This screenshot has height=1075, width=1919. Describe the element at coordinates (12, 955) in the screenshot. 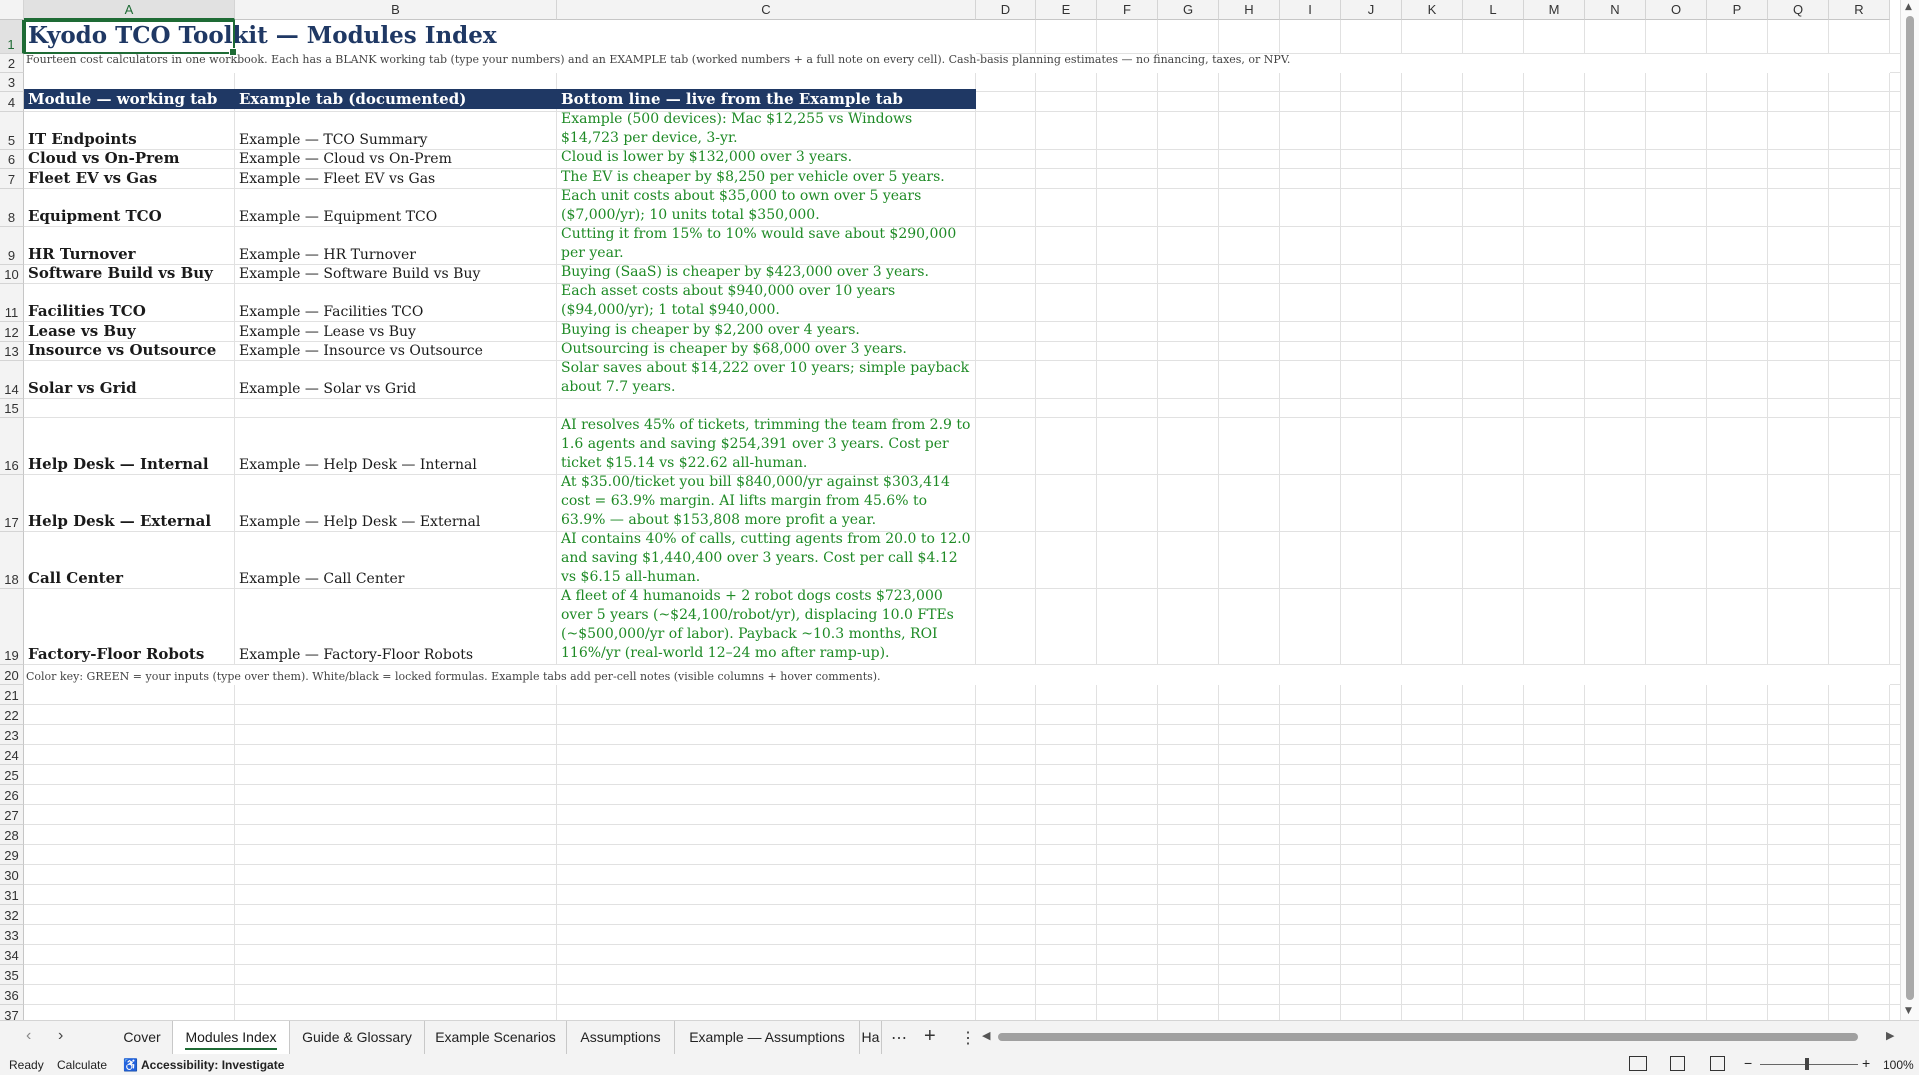

I see `row-header: 34` at that location.